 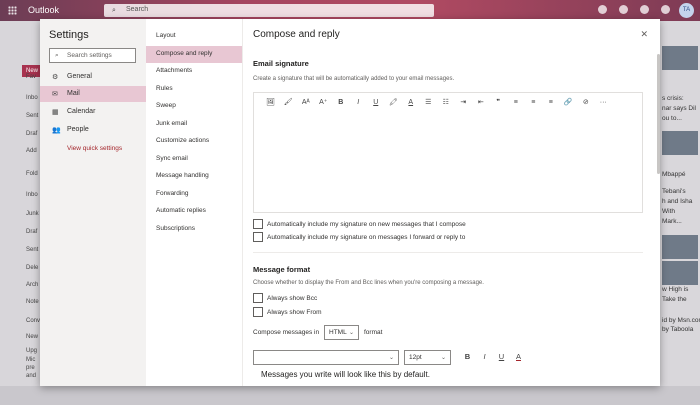 What do you see at coordinates (33, 321) in the screenshot?
I see `background-folder-item: Conv` at bounding box center [33, 321].